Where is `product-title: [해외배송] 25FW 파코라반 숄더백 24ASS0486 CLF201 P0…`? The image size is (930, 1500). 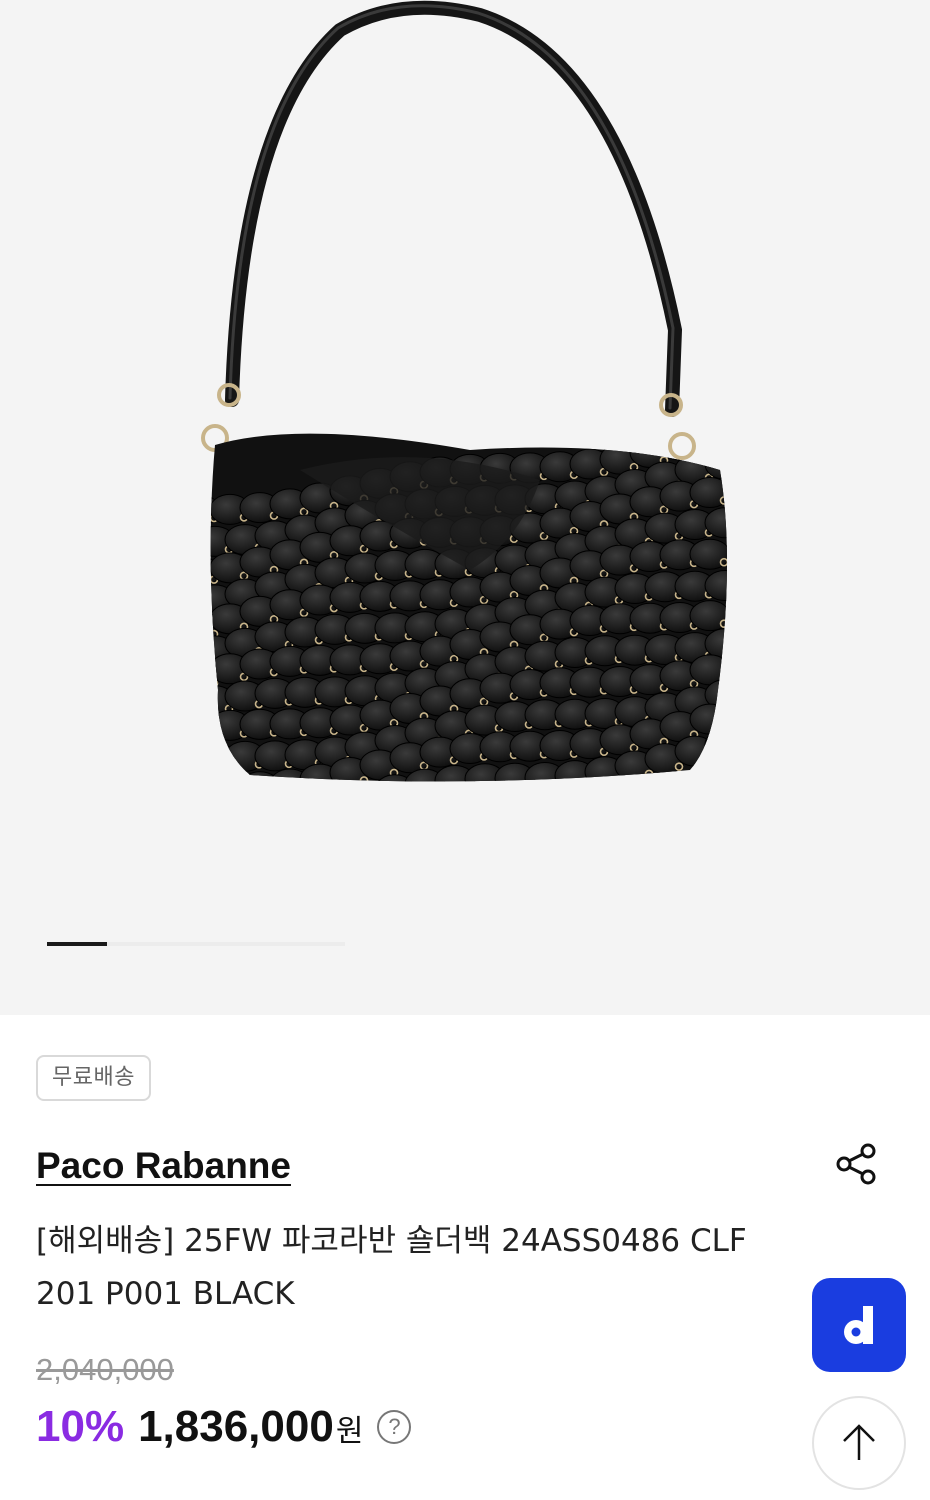 product-title: [해외배송] 25FW 파코라반 숄더백 24ASS0486 CLF201 P0… is located at coordinates (391, 1267).